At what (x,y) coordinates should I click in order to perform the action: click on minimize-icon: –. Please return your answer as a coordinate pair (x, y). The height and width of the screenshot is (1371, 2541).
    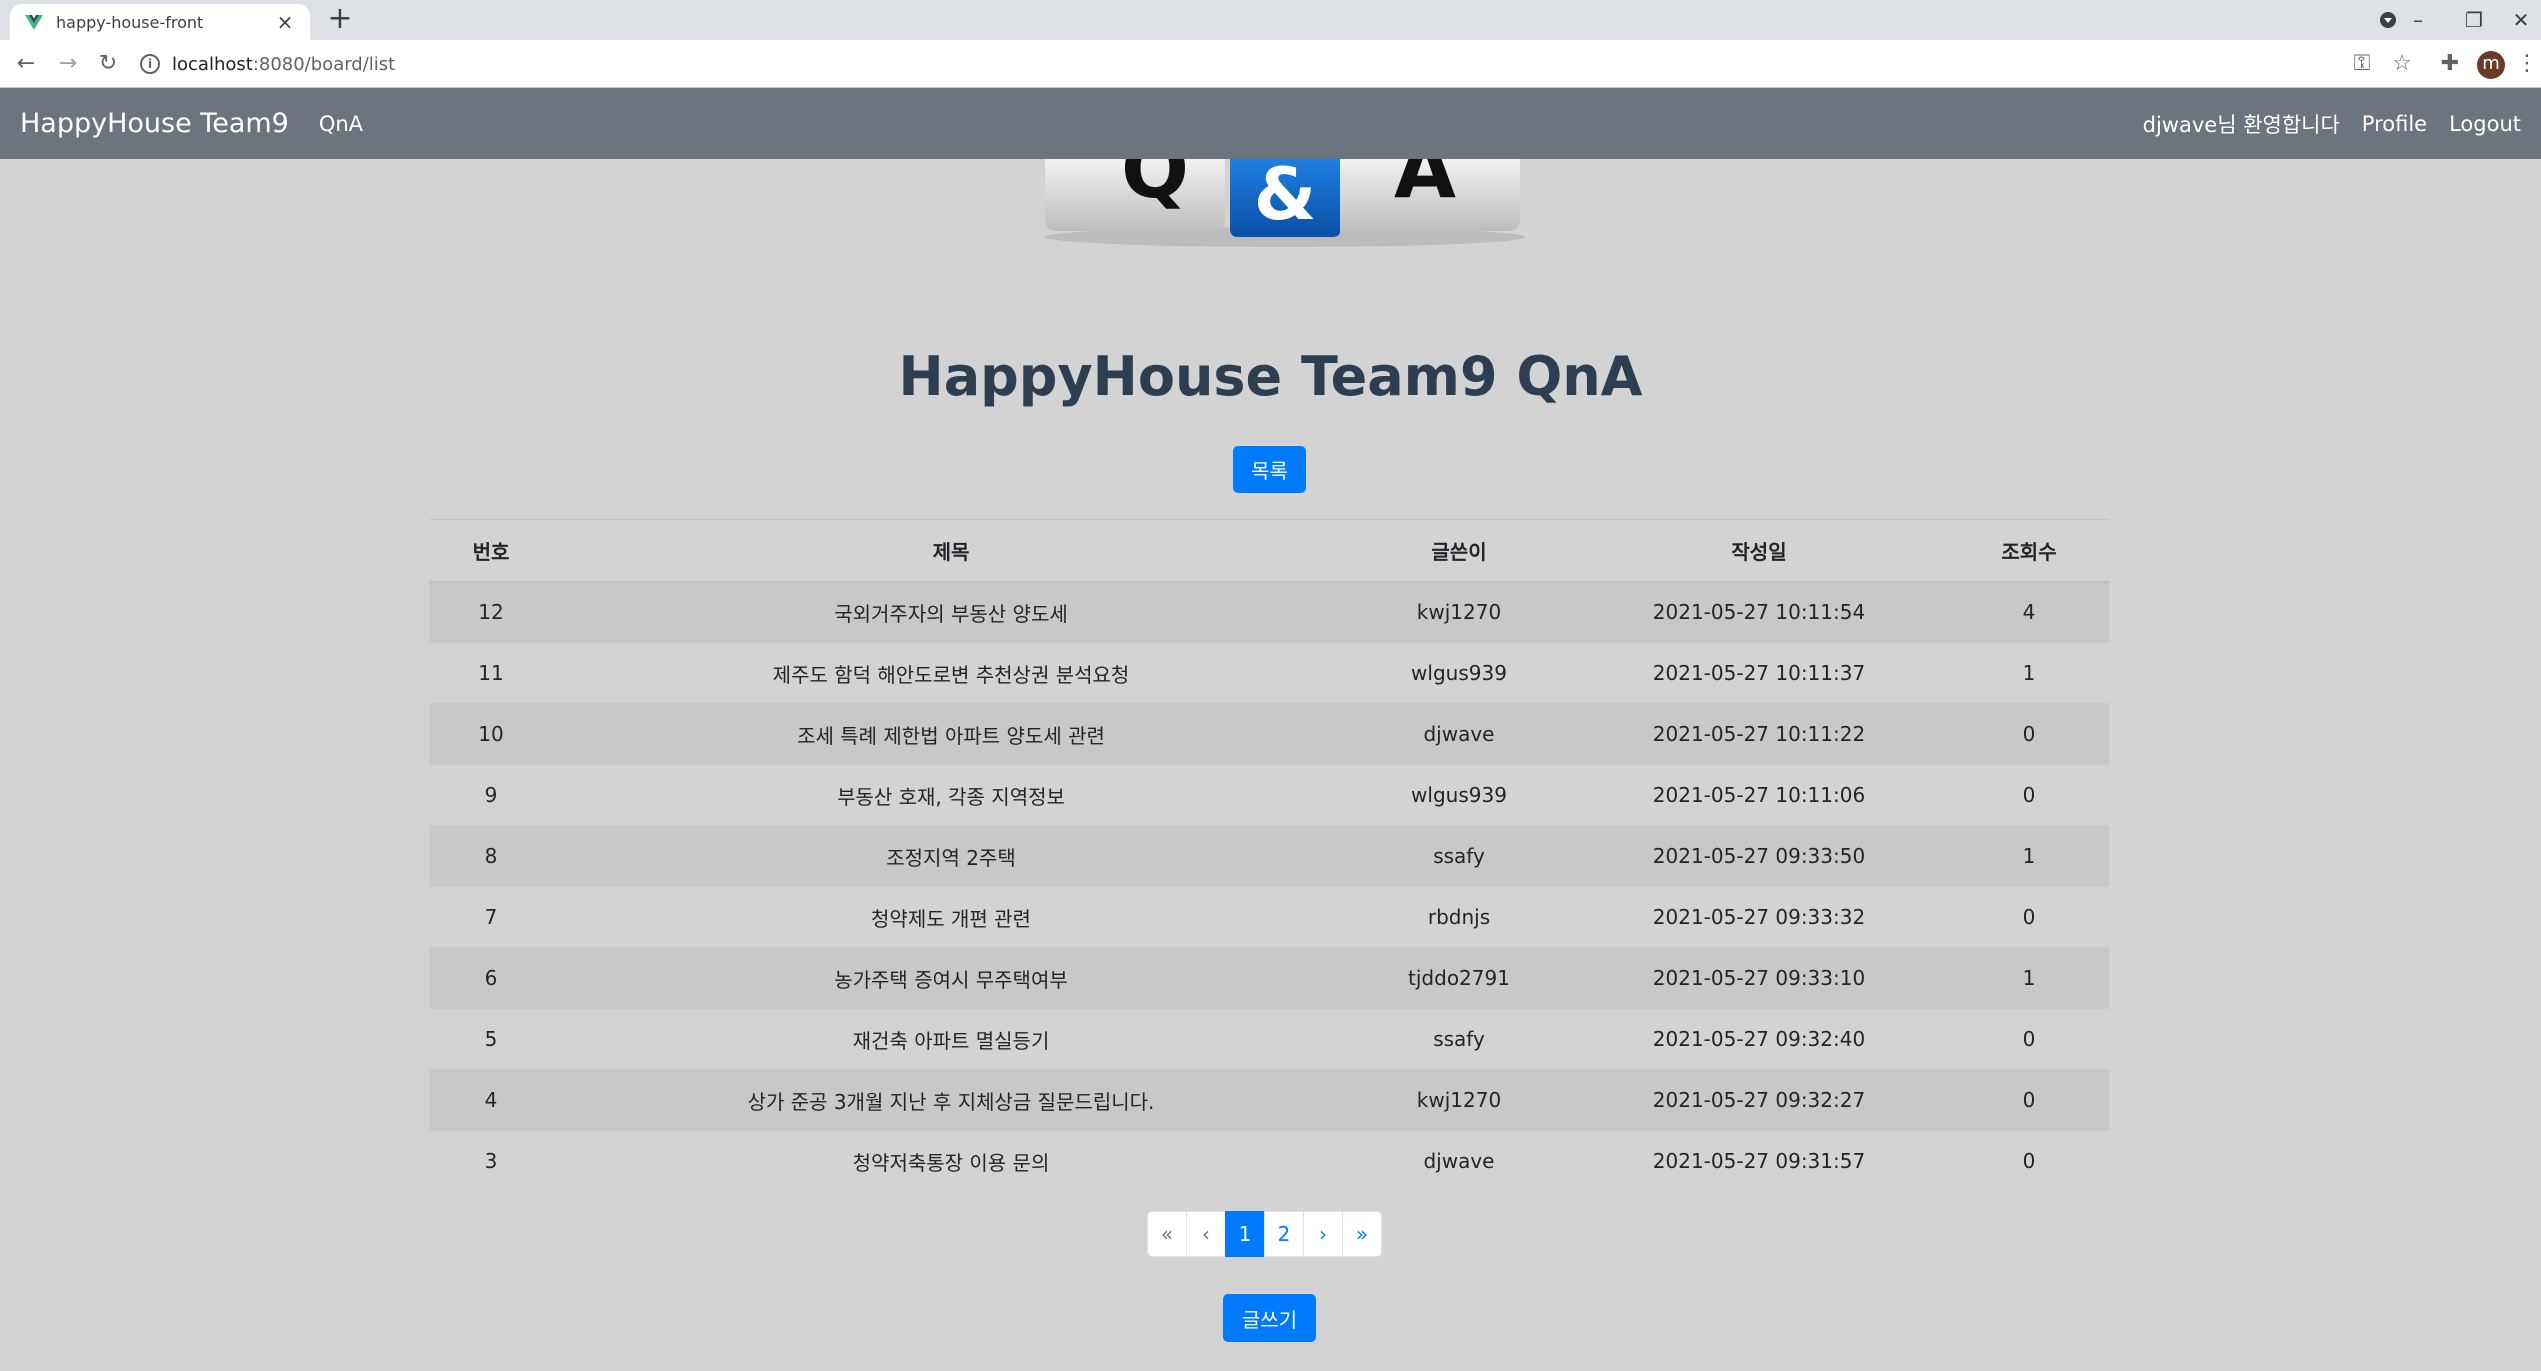
    Looking at the image, I should click on (2418, 20).